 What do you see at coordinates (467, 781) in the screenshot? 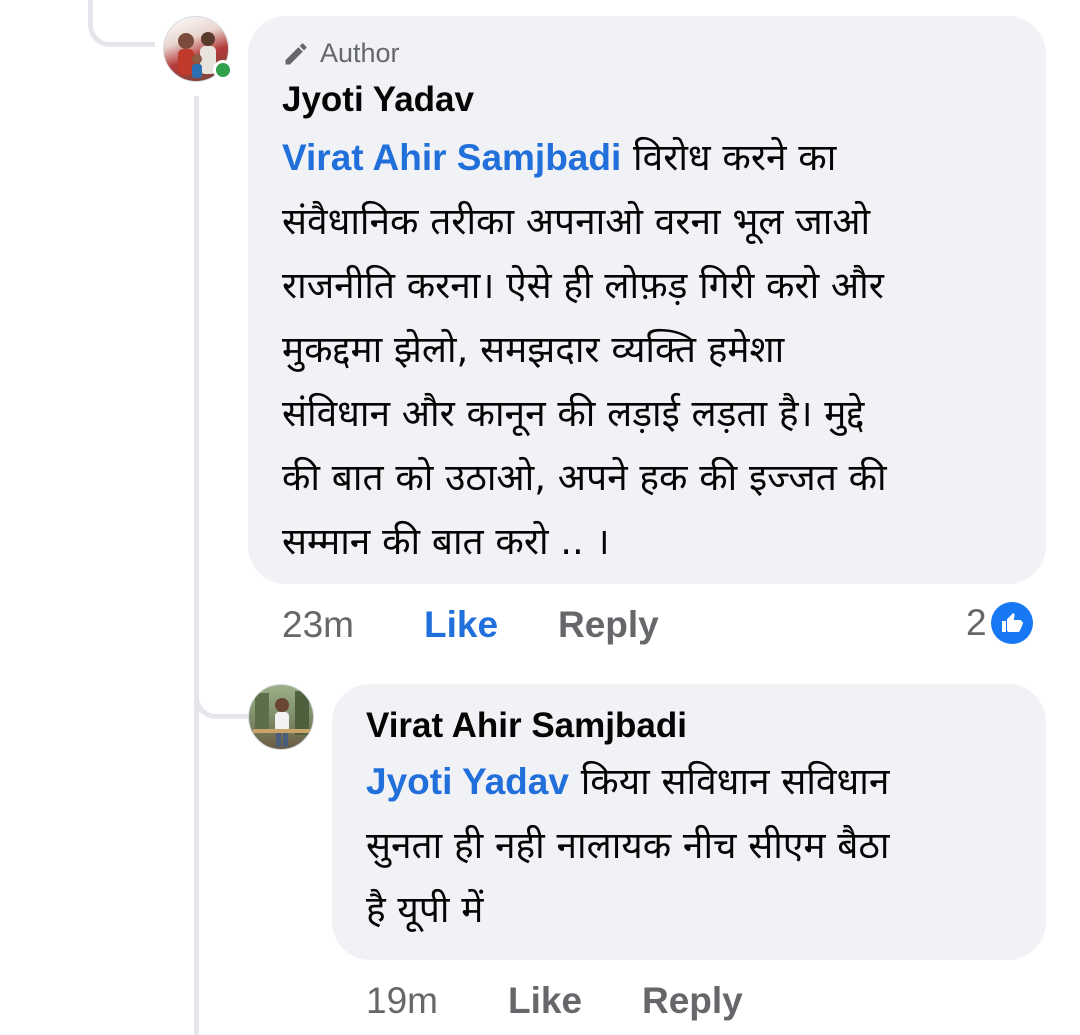
I see `reply-mention-link: Jyoti Yadav` at bounding box center [467, 781].